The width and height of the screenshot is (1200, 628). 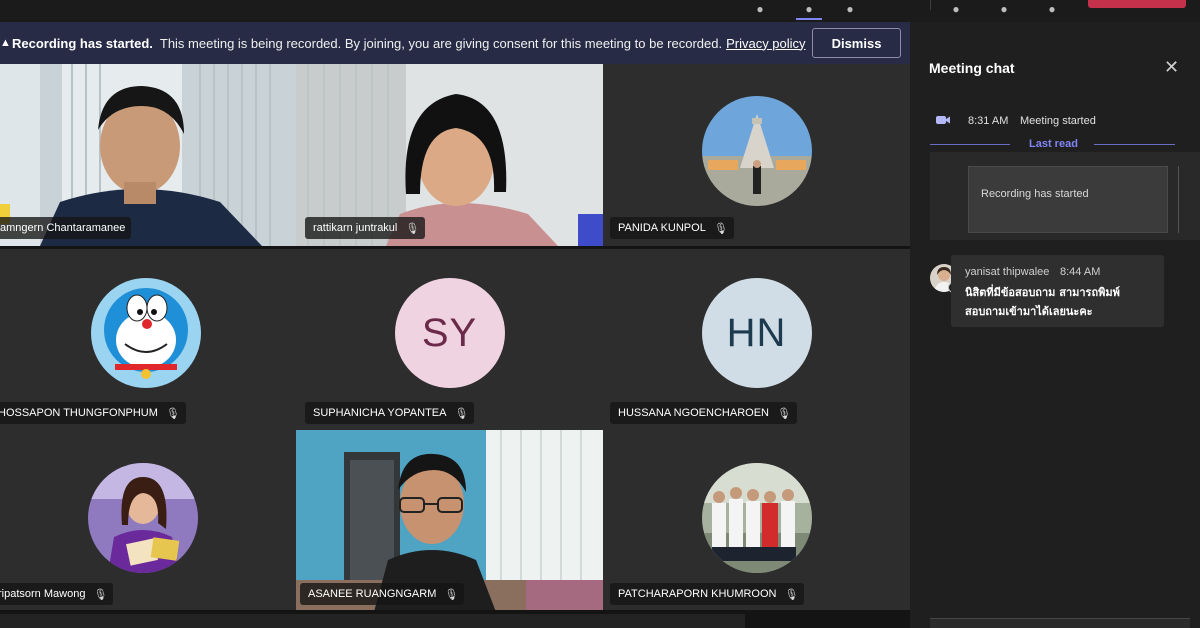 I want to click on participant-tile: ripatsorn Mawong 🎙︎, so click(x=148, y=521).